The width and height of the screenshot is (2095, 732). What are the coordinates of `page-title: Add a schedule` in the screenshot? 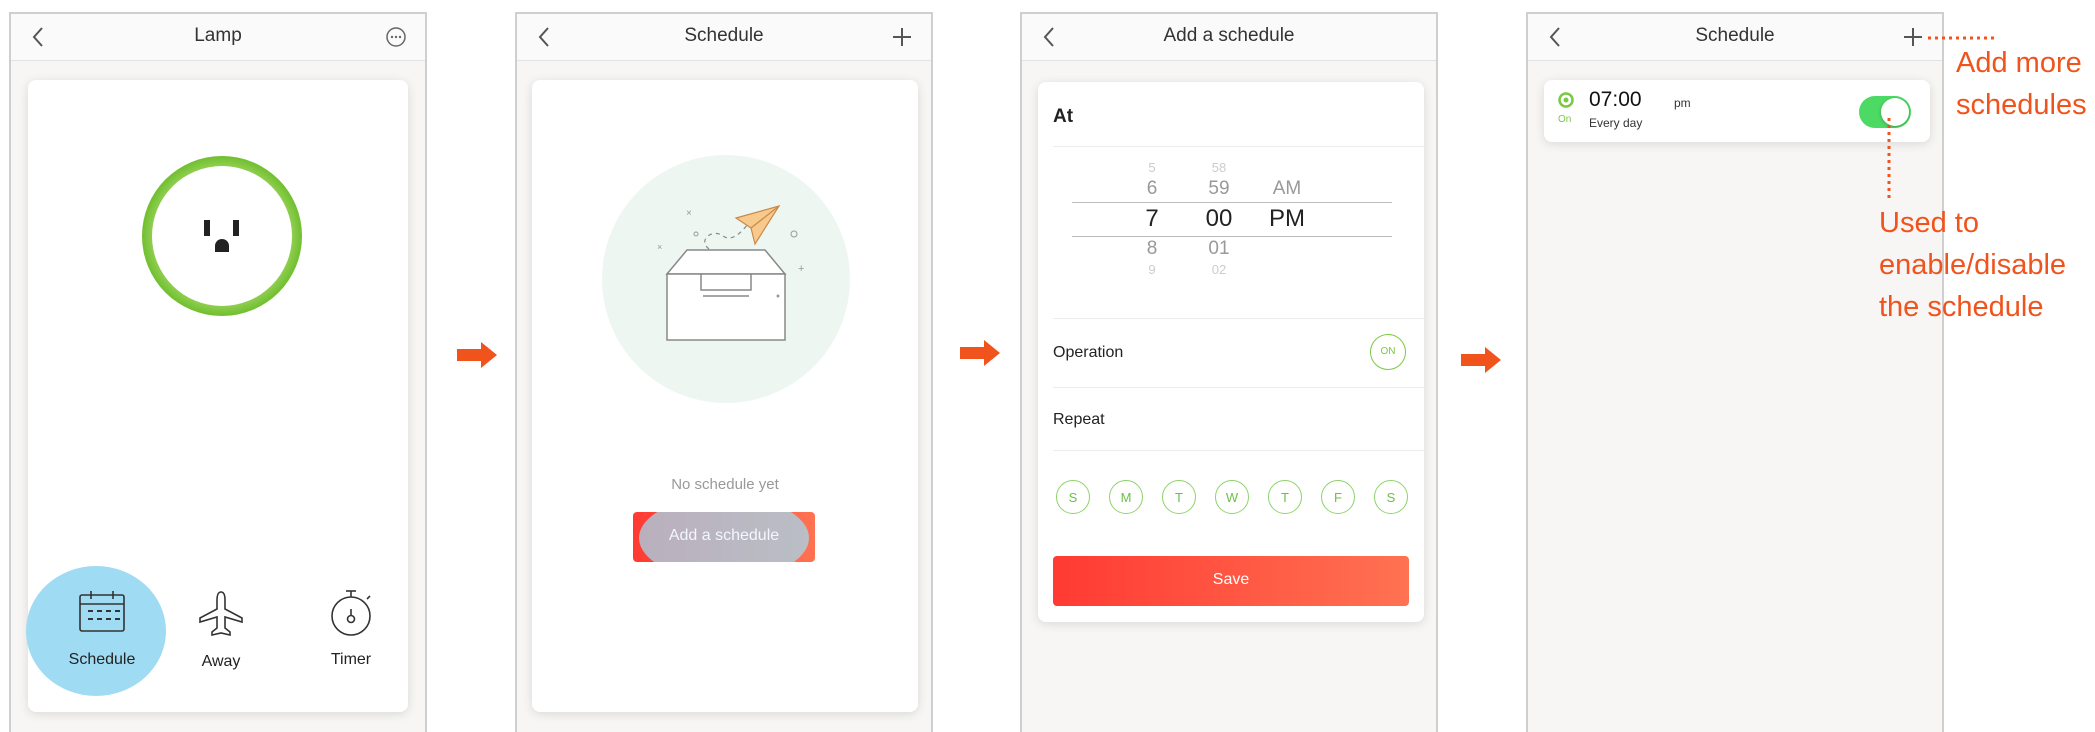 It's located at (1229, 35).